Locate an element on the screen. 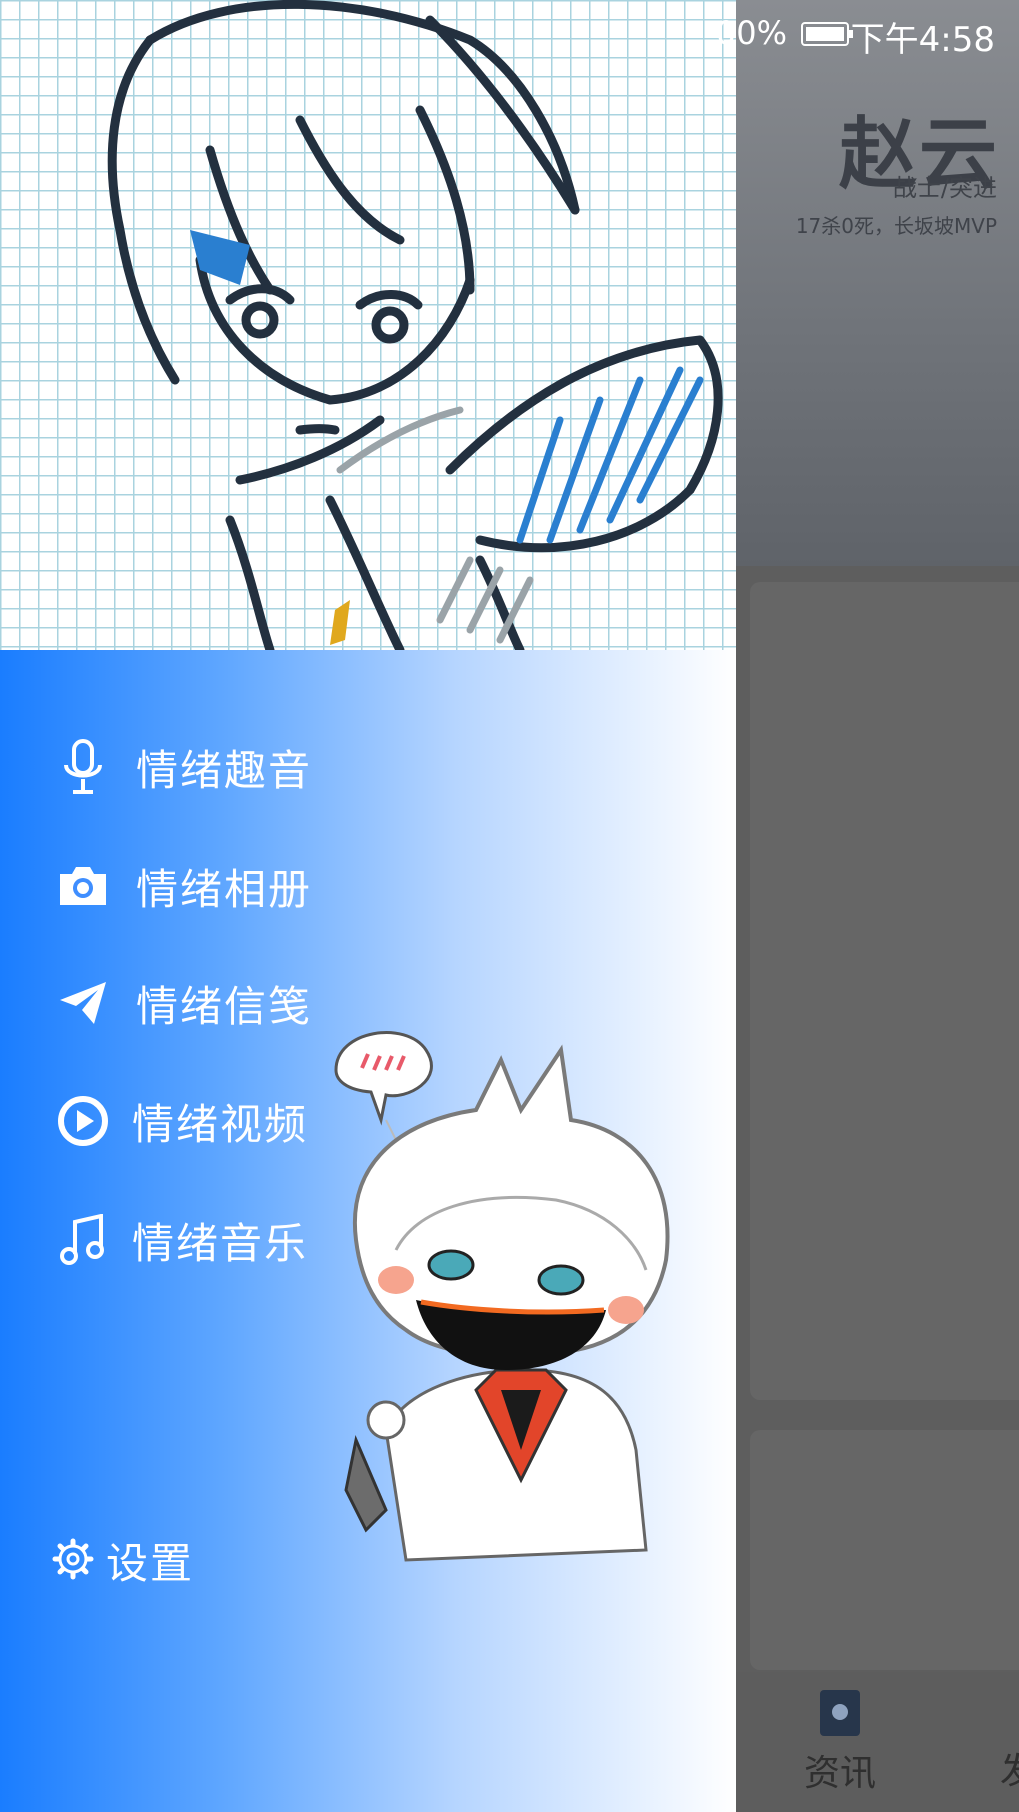  status-time: 下午4:58 is located at coordinates (922, 40).